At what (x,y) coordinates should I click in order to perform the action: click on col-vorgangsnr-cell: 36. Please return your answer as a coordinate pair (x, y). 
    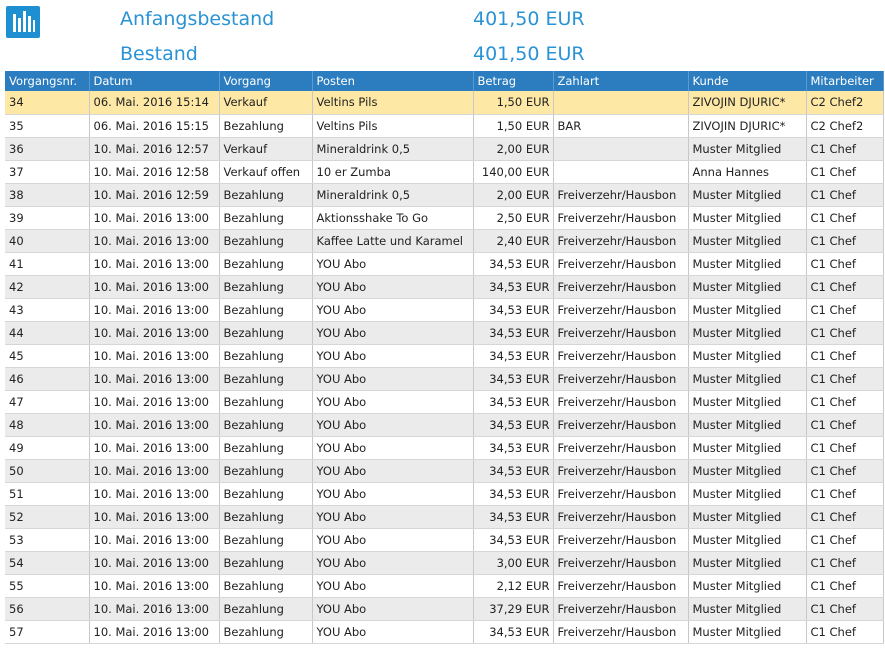
    Looking at the image, I should click on (47, 149).